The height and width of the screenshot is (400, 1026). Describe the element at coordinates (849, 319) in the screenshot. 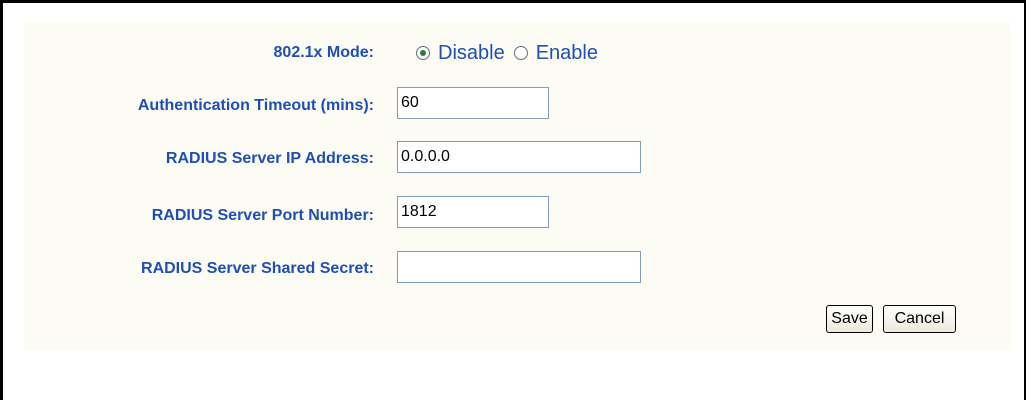

I see `save-button: Save` at that location.